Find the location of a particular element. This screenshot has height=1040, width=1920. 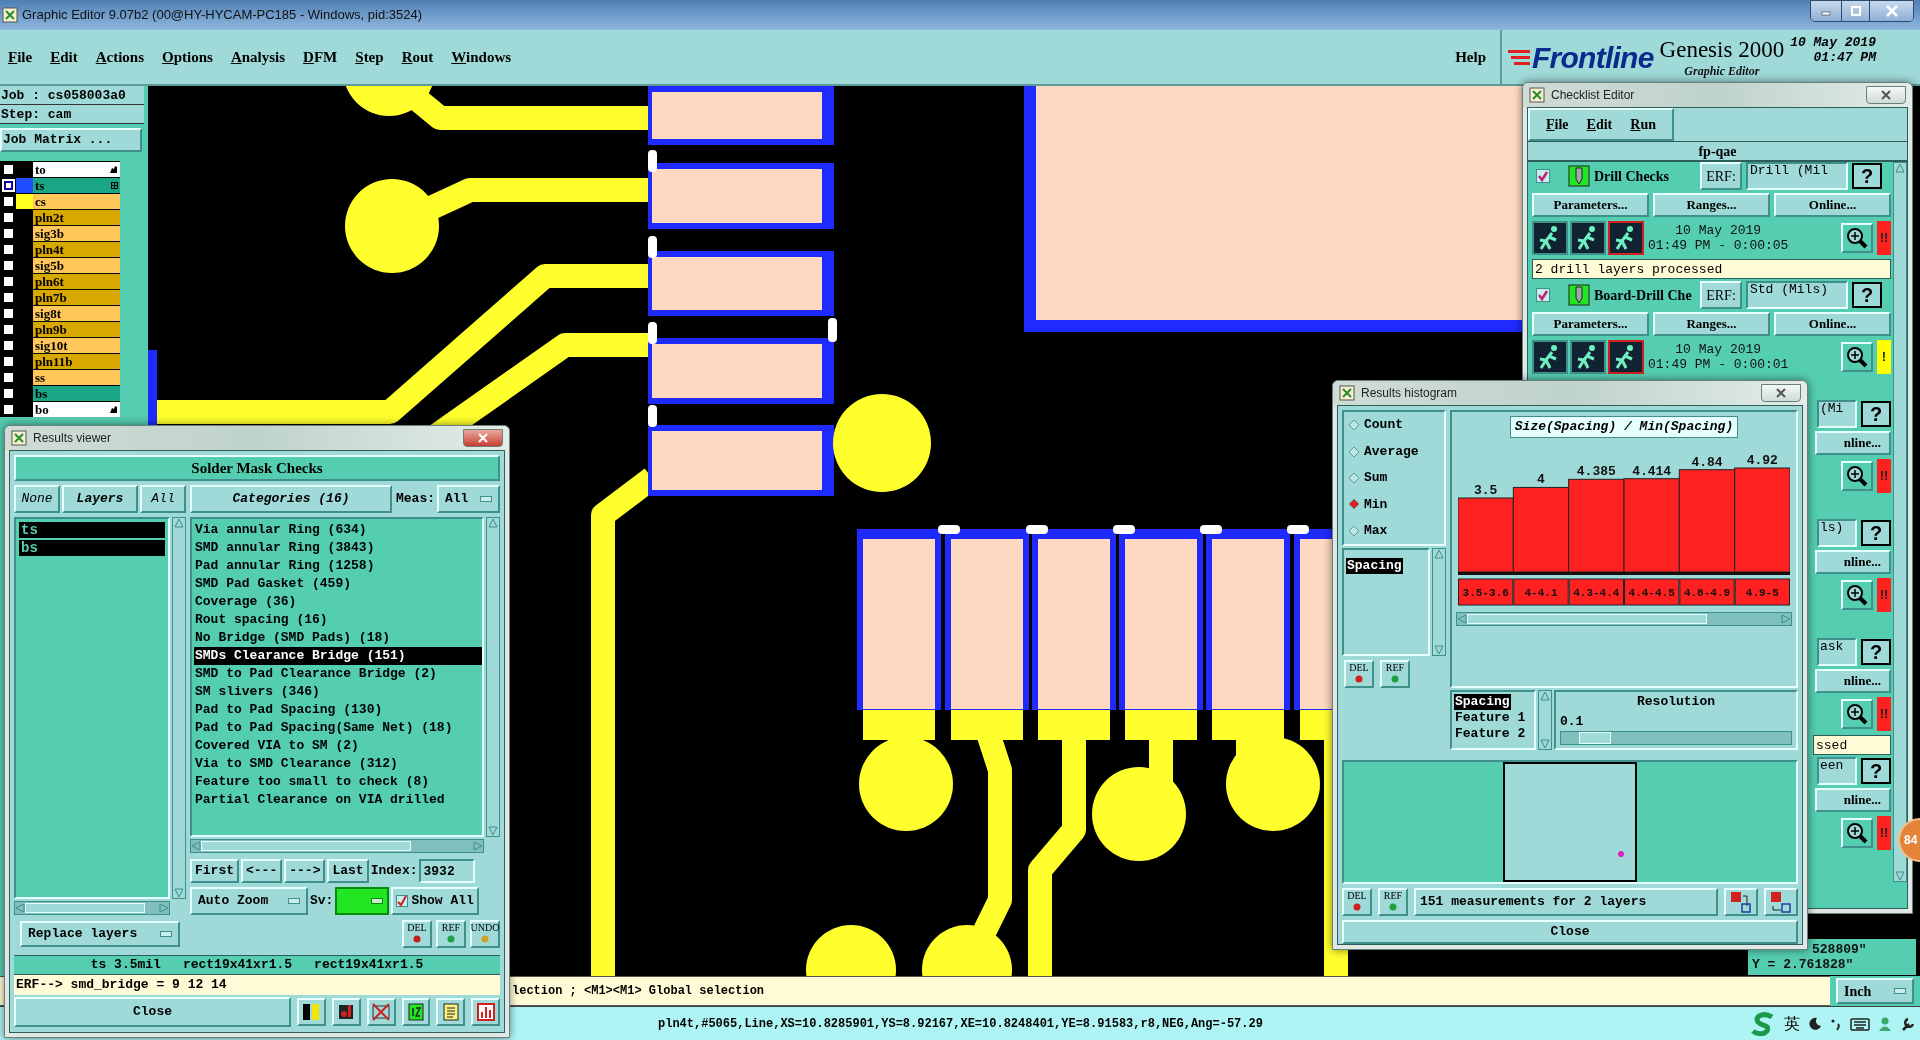

category-item: SM slivers (346) is located at coordinates (338, 692).